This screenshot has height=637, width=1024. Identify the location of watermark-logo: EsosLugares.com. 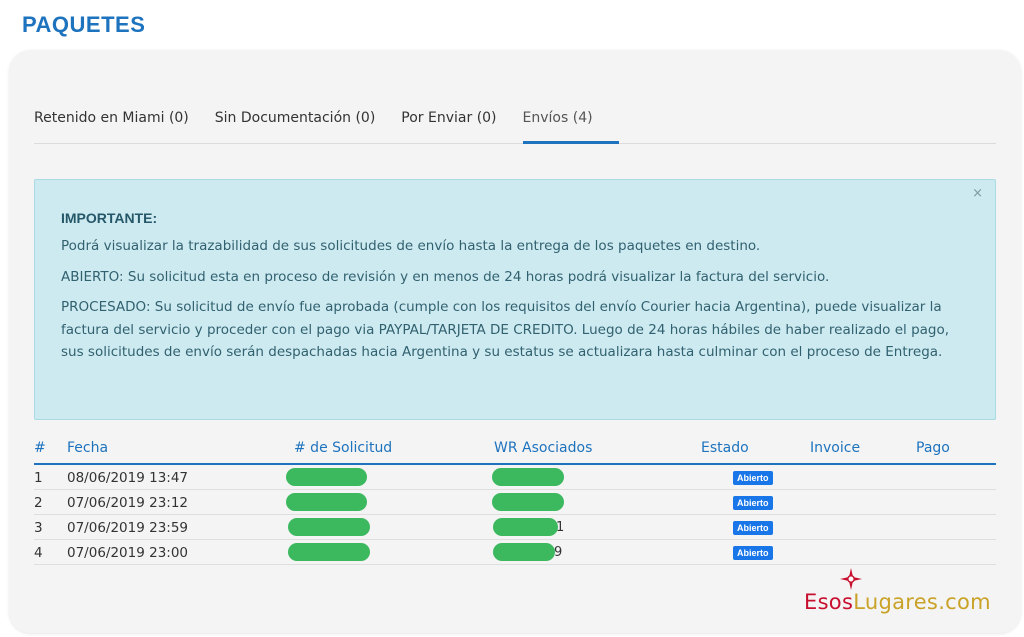
(897, 593).